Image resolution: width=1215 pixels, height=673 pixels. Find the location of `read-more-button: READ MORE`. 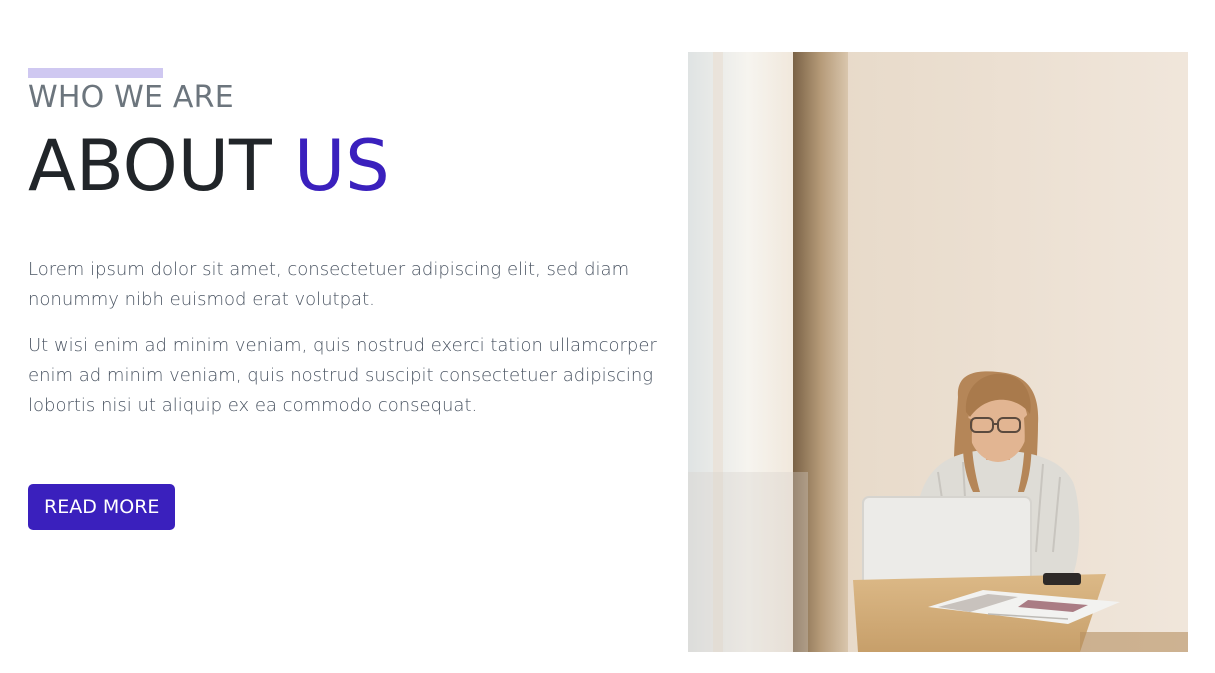

read-more-button: READ MORE is located at coordinates (102, 507).